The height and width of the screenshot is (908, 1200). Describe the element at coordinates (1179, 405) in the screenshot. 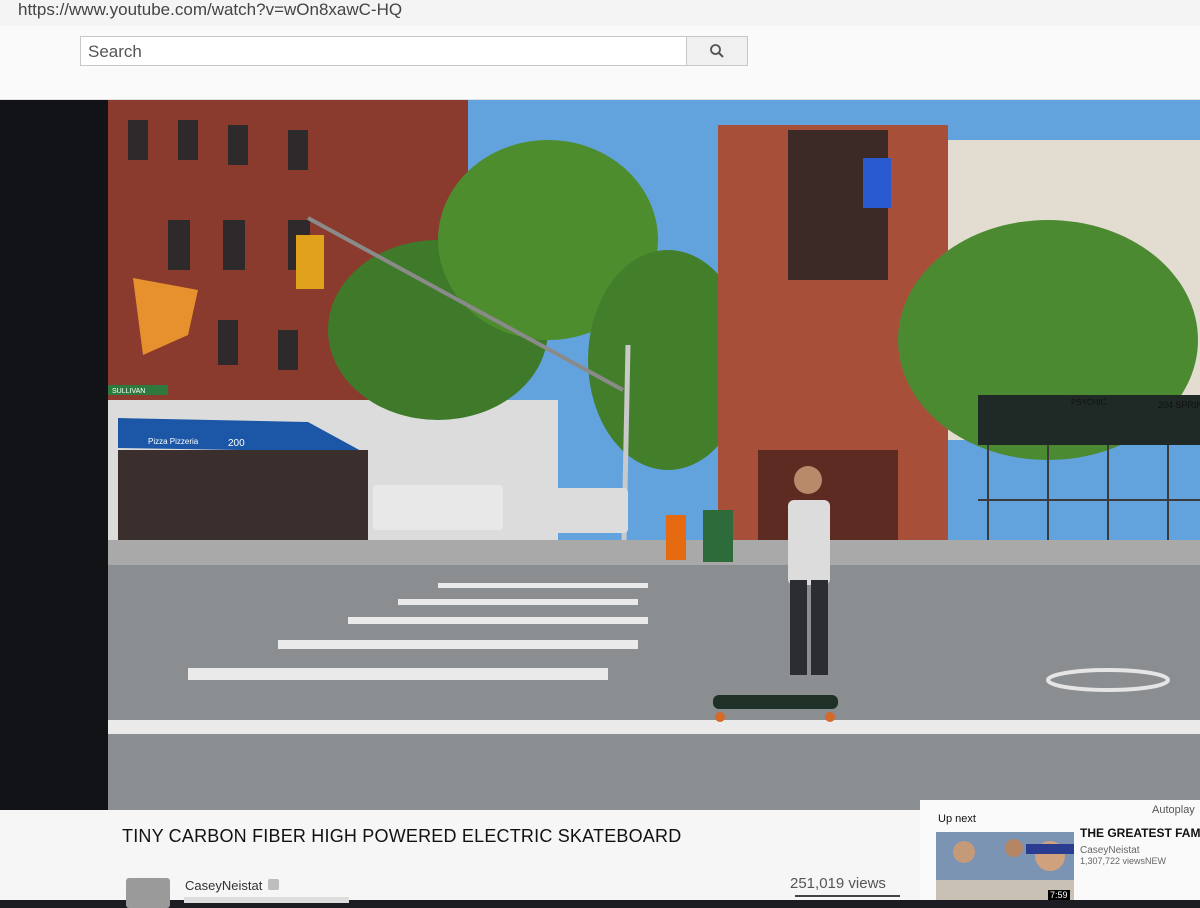

I see `corner-sign-1: 204 SPRIN` at that location.